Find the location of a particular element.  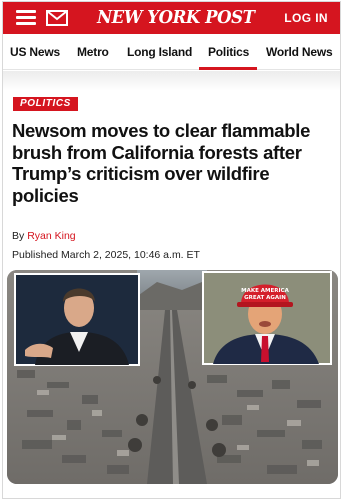

section-tag: POLITICS is located at coordinates (45, 104).